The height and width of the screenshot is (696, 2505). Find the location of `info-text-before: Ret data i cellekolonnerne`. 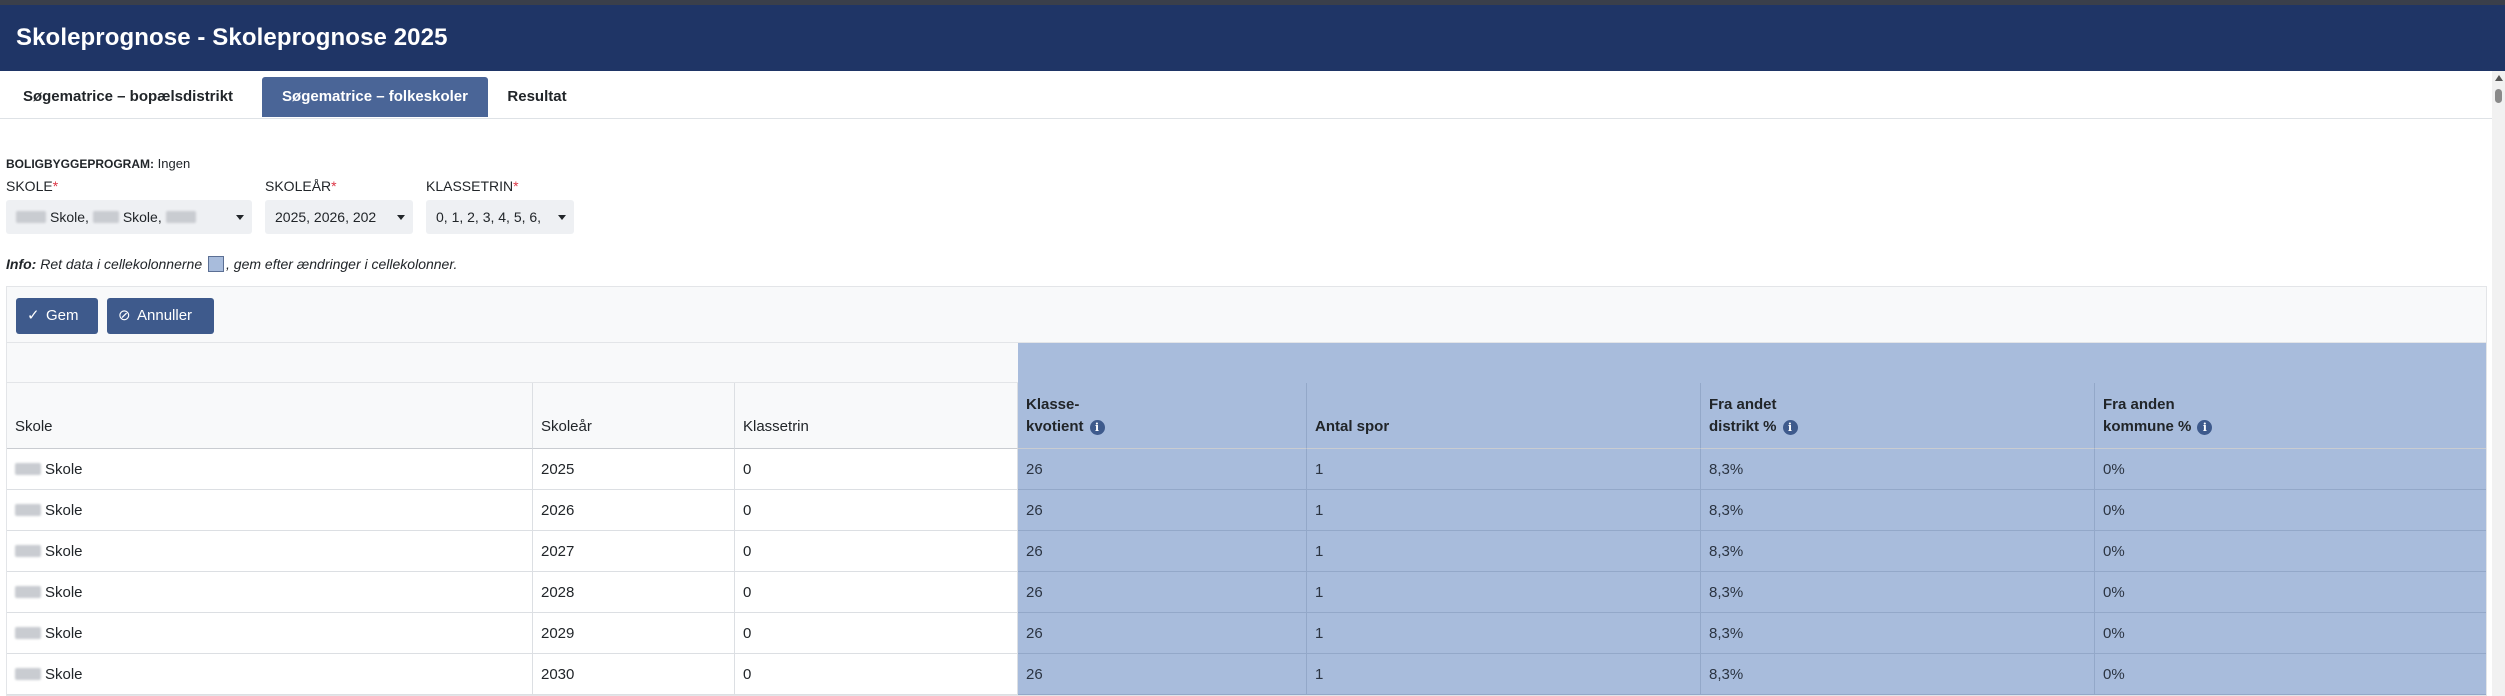

info-text-before: Ret data i cellekolonnerne is located at coordinates (121, 264).